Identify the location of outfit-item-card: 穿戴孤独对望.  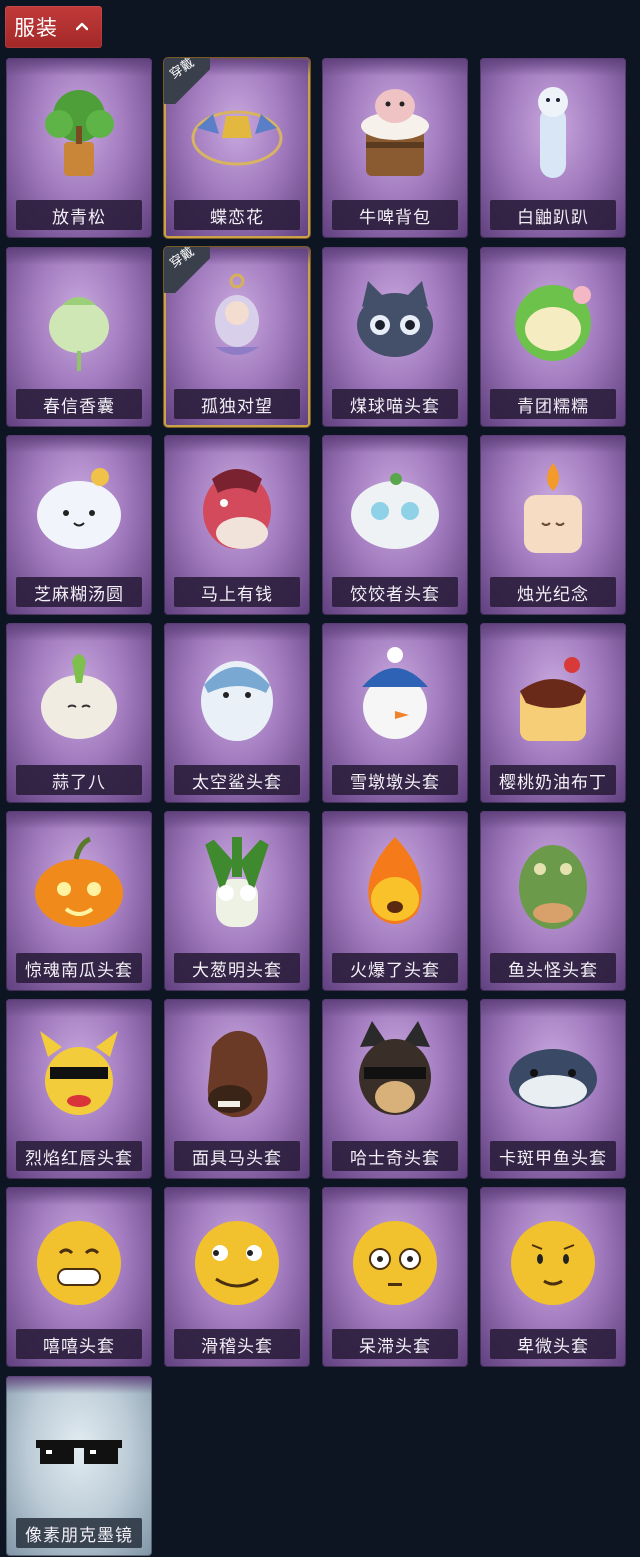
(237, 337).